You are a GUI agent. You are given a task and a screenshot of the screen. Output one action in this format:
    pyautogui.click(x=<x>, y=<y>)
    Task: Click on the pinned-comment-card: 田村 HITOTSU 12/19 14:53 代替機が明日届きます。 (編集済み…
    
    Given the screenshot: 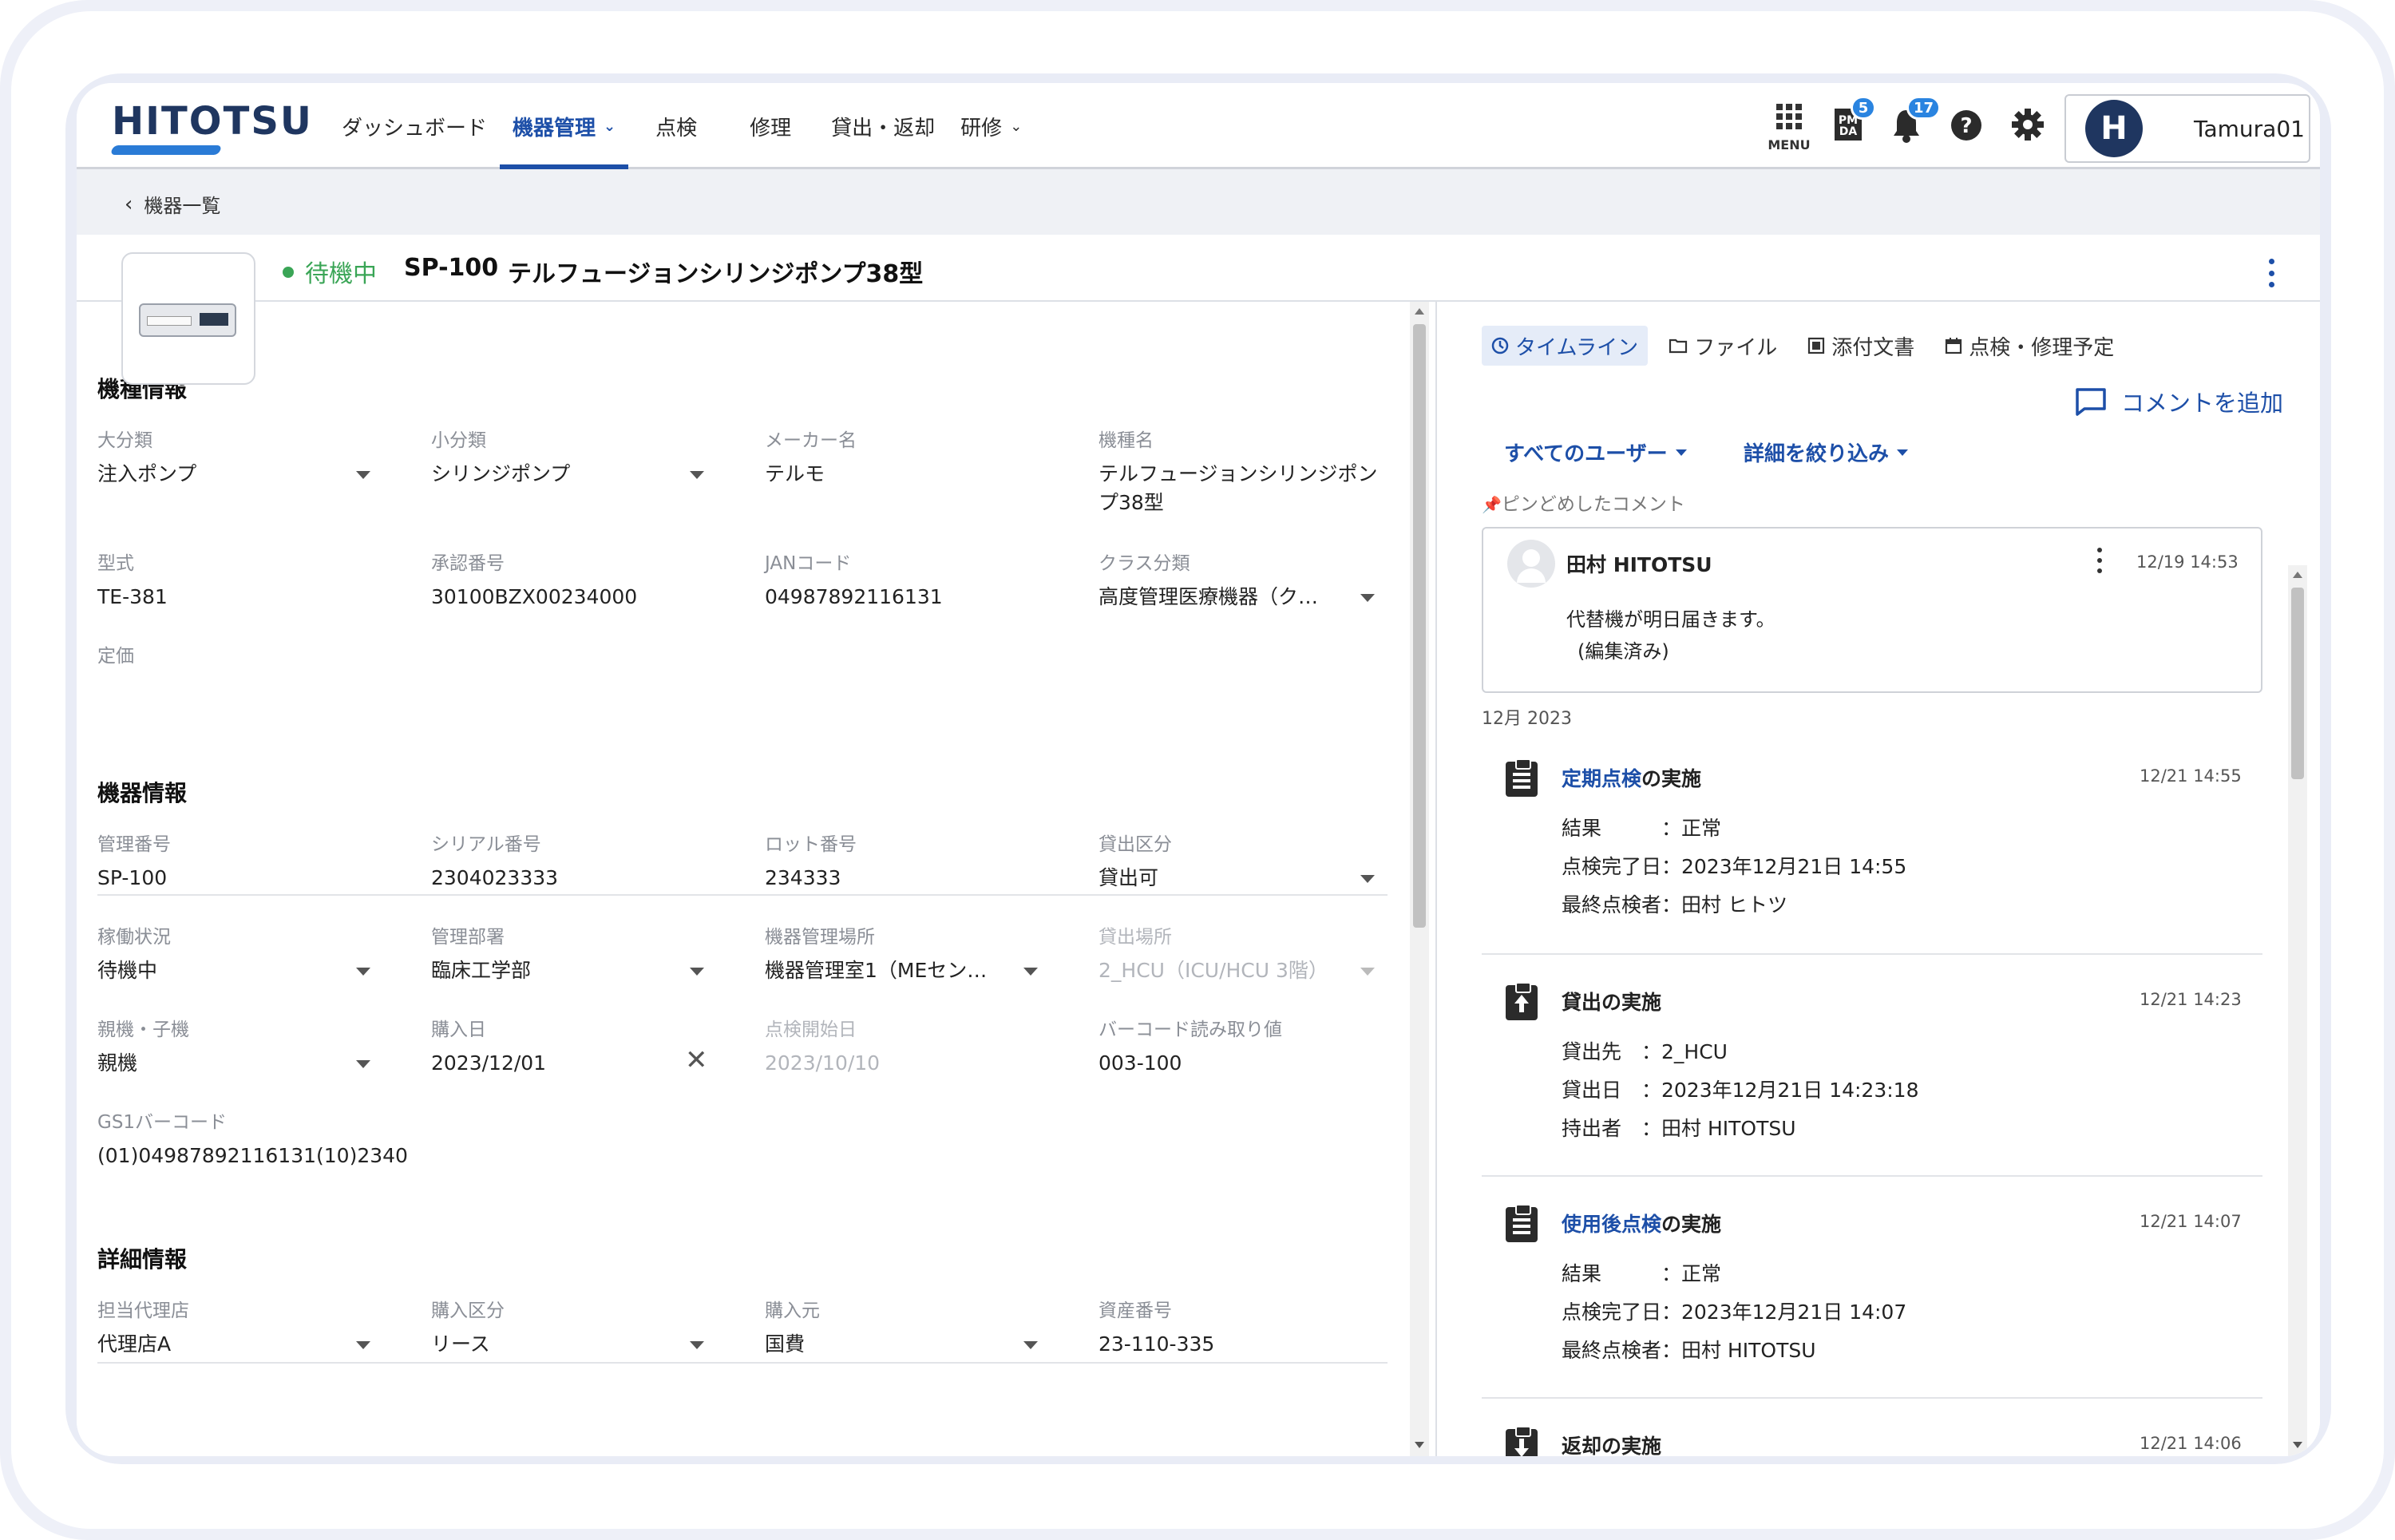 What is the action you would take?
    pyautogui.click(x=1872, y=610)
    